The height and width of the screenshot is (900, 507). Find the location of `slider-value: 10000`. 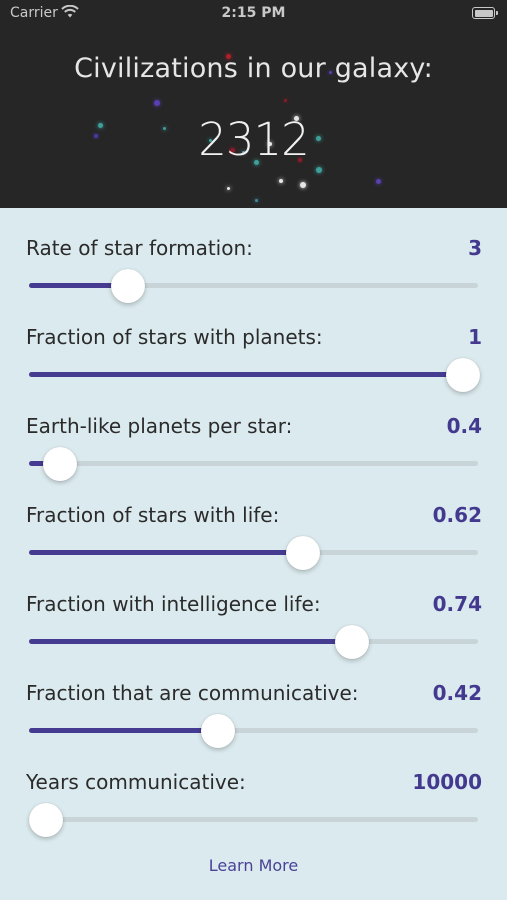

slider-value: 10000 is located at coordinates (447, 782).